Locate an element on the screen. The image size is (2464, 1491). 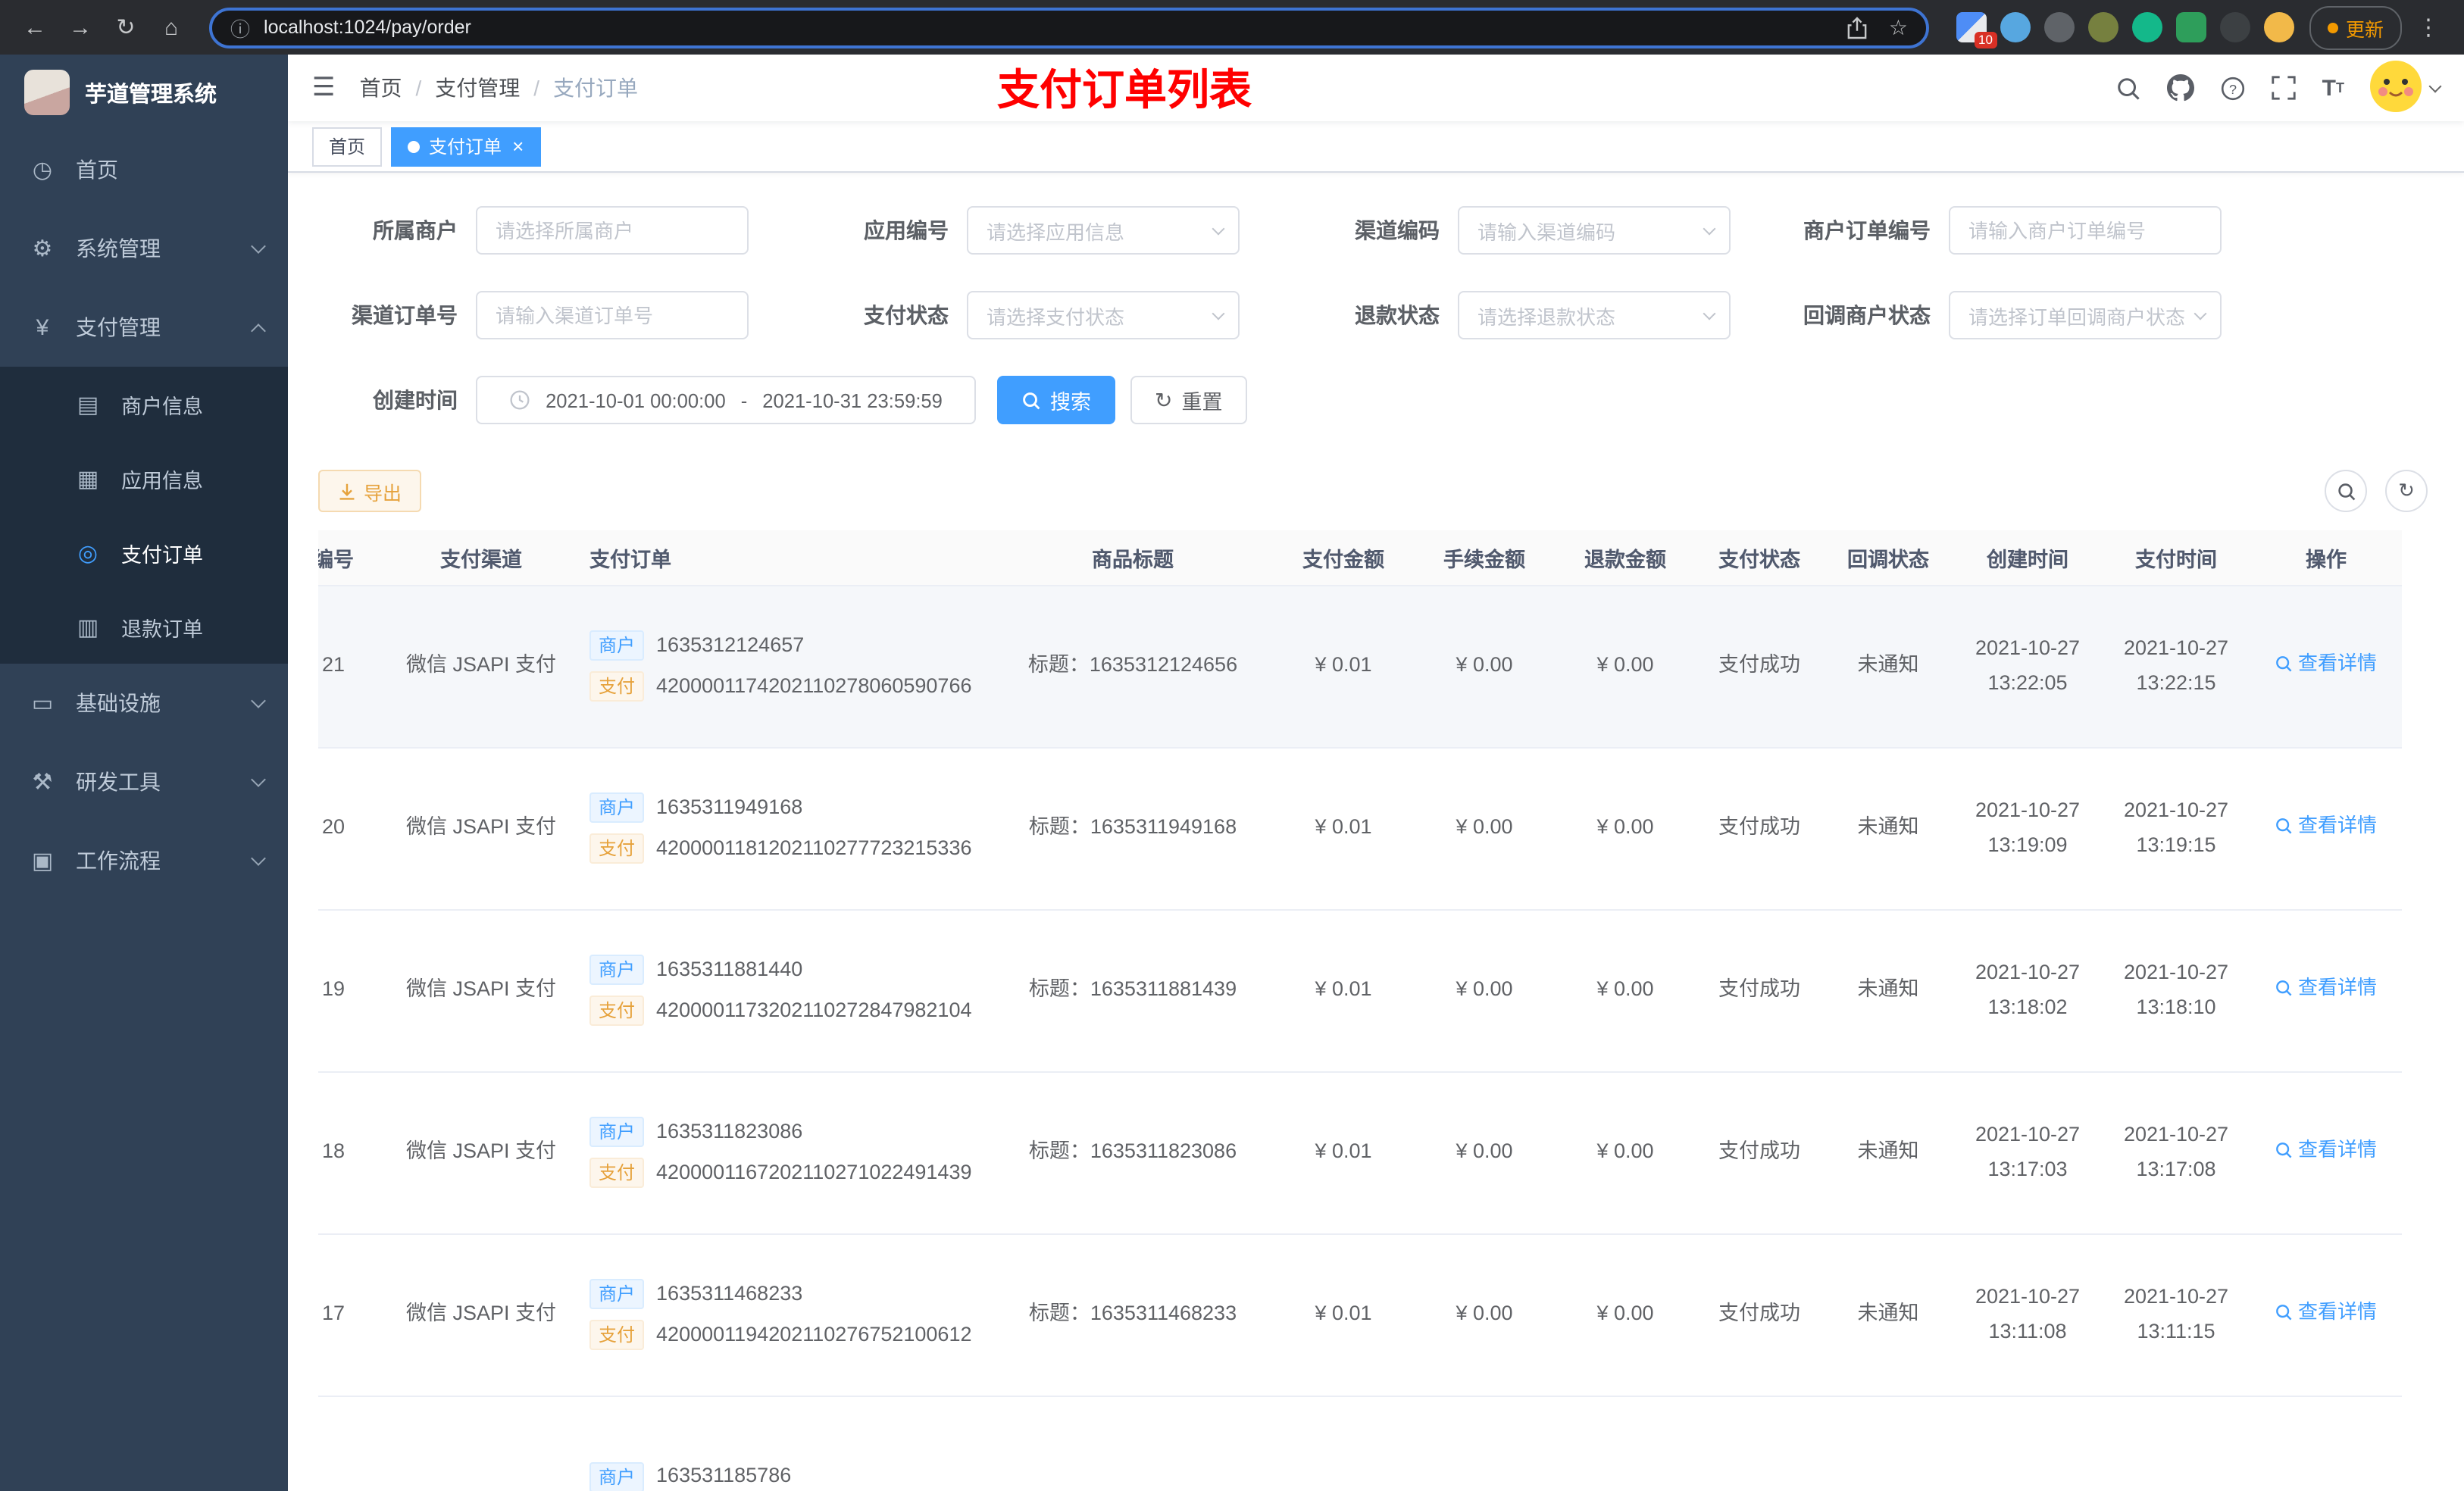
browser-forward-icon: → is located at coordinates (80, 27).